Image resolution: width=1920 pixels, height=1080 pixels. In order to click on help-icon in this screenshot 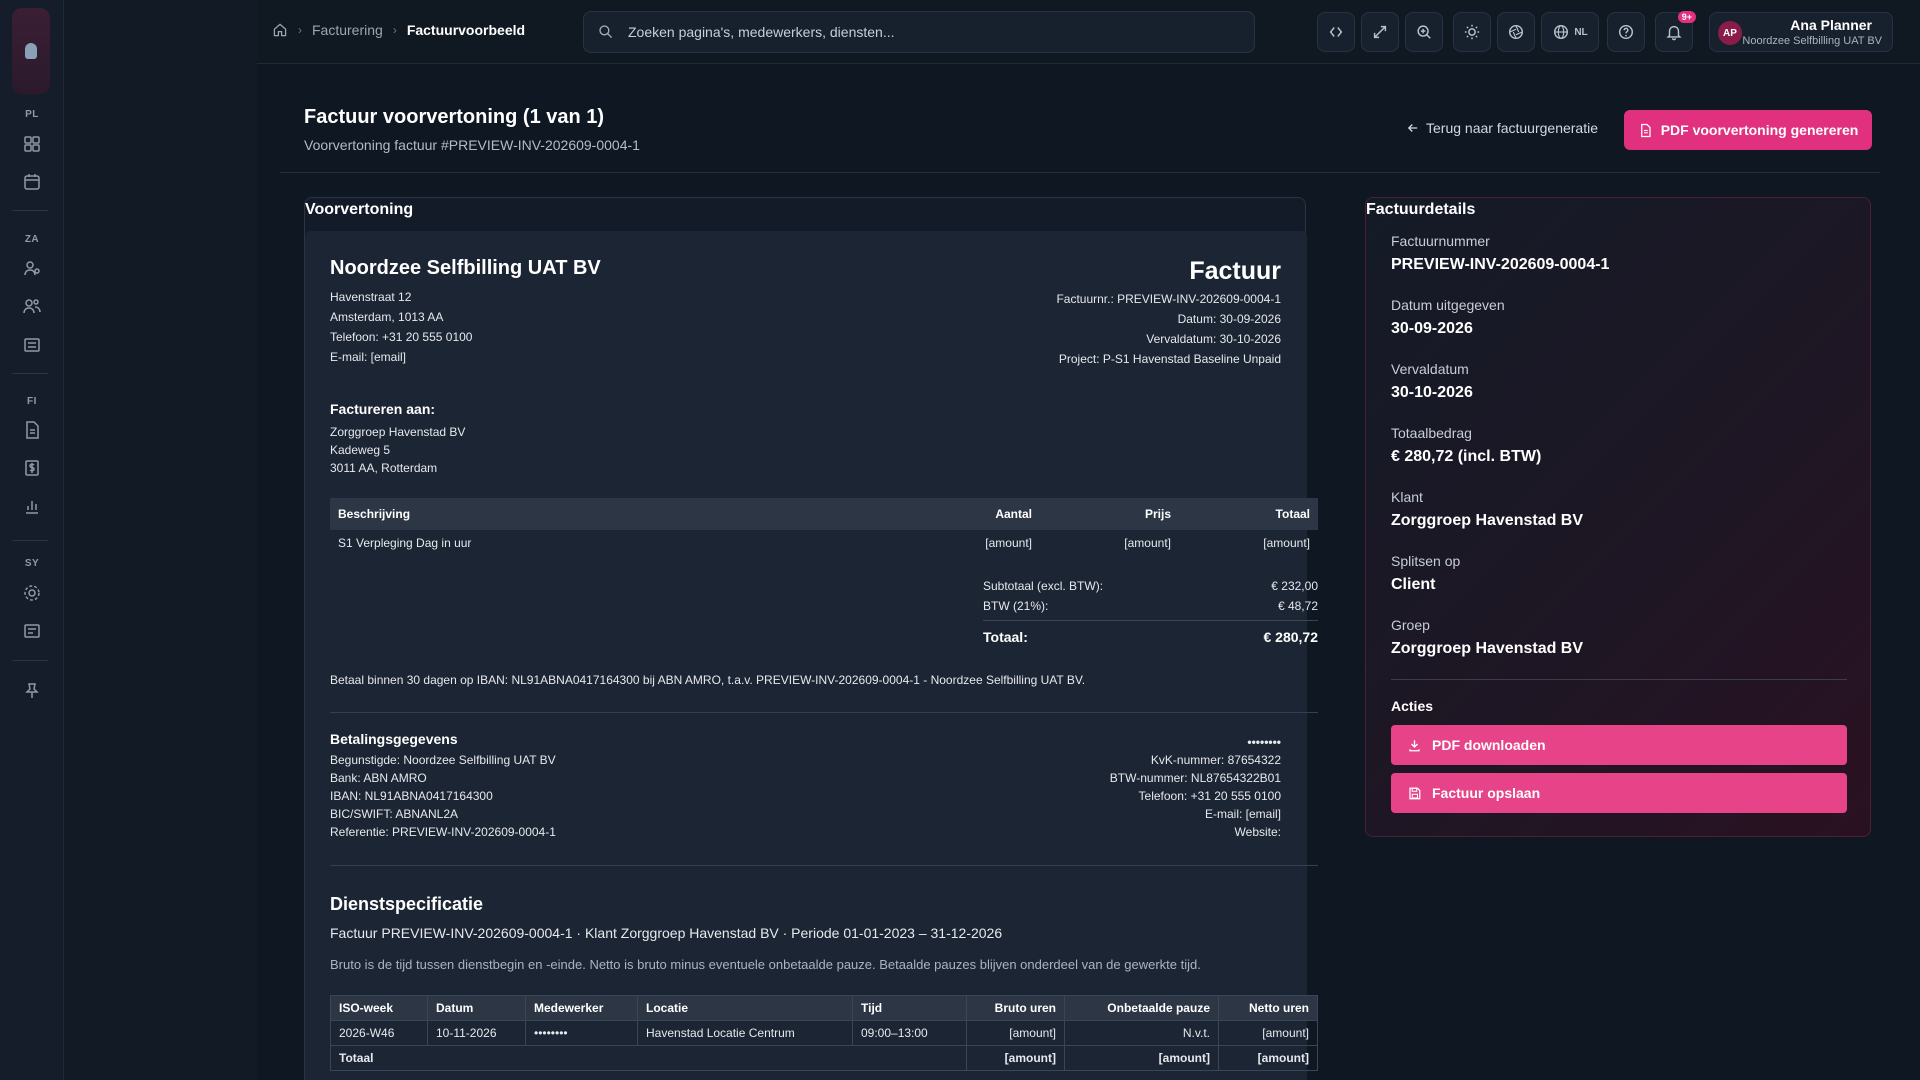, I will do `click(1626, 32)`.